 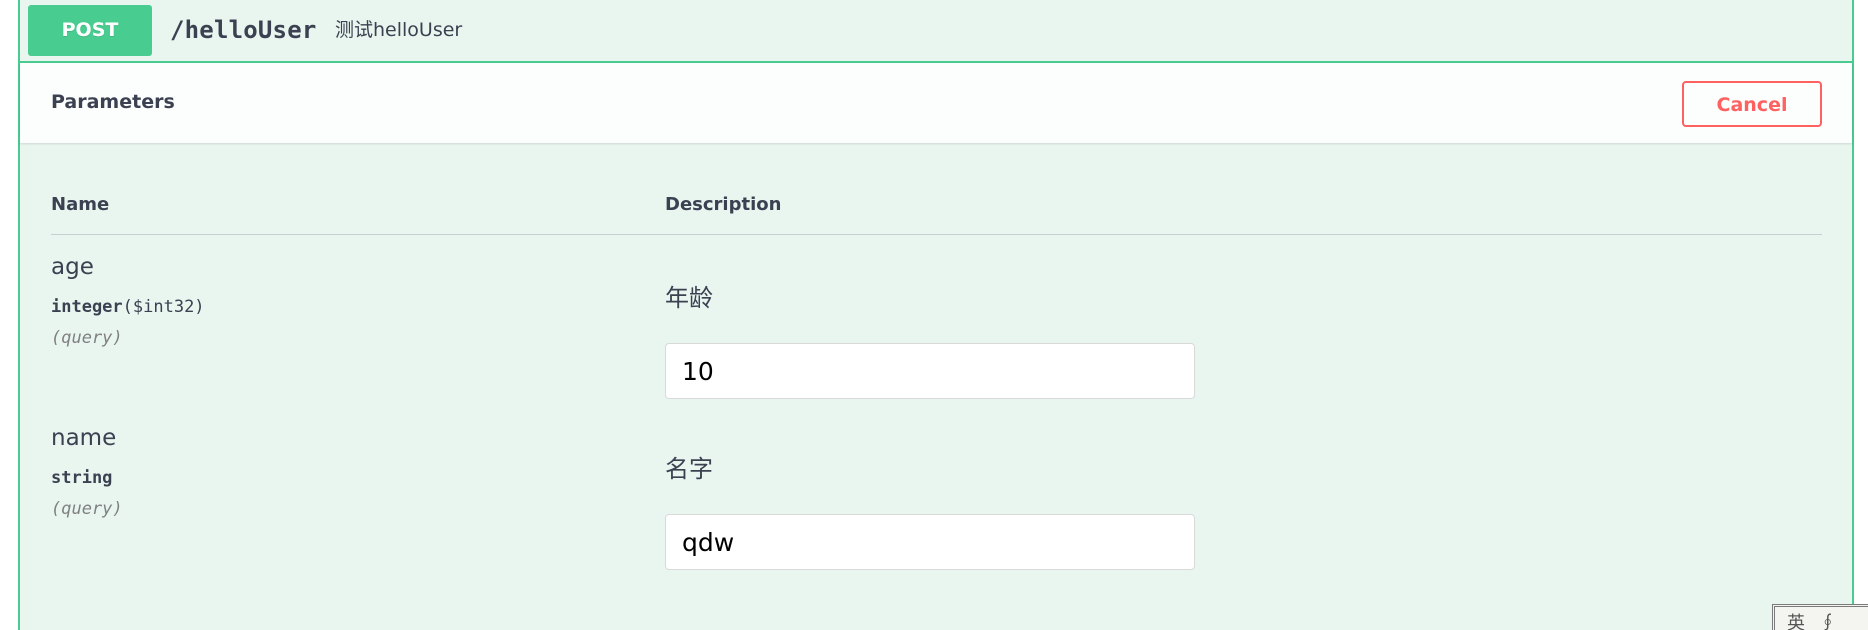 I want to click on param-input-name, so click(x=930, y=542).